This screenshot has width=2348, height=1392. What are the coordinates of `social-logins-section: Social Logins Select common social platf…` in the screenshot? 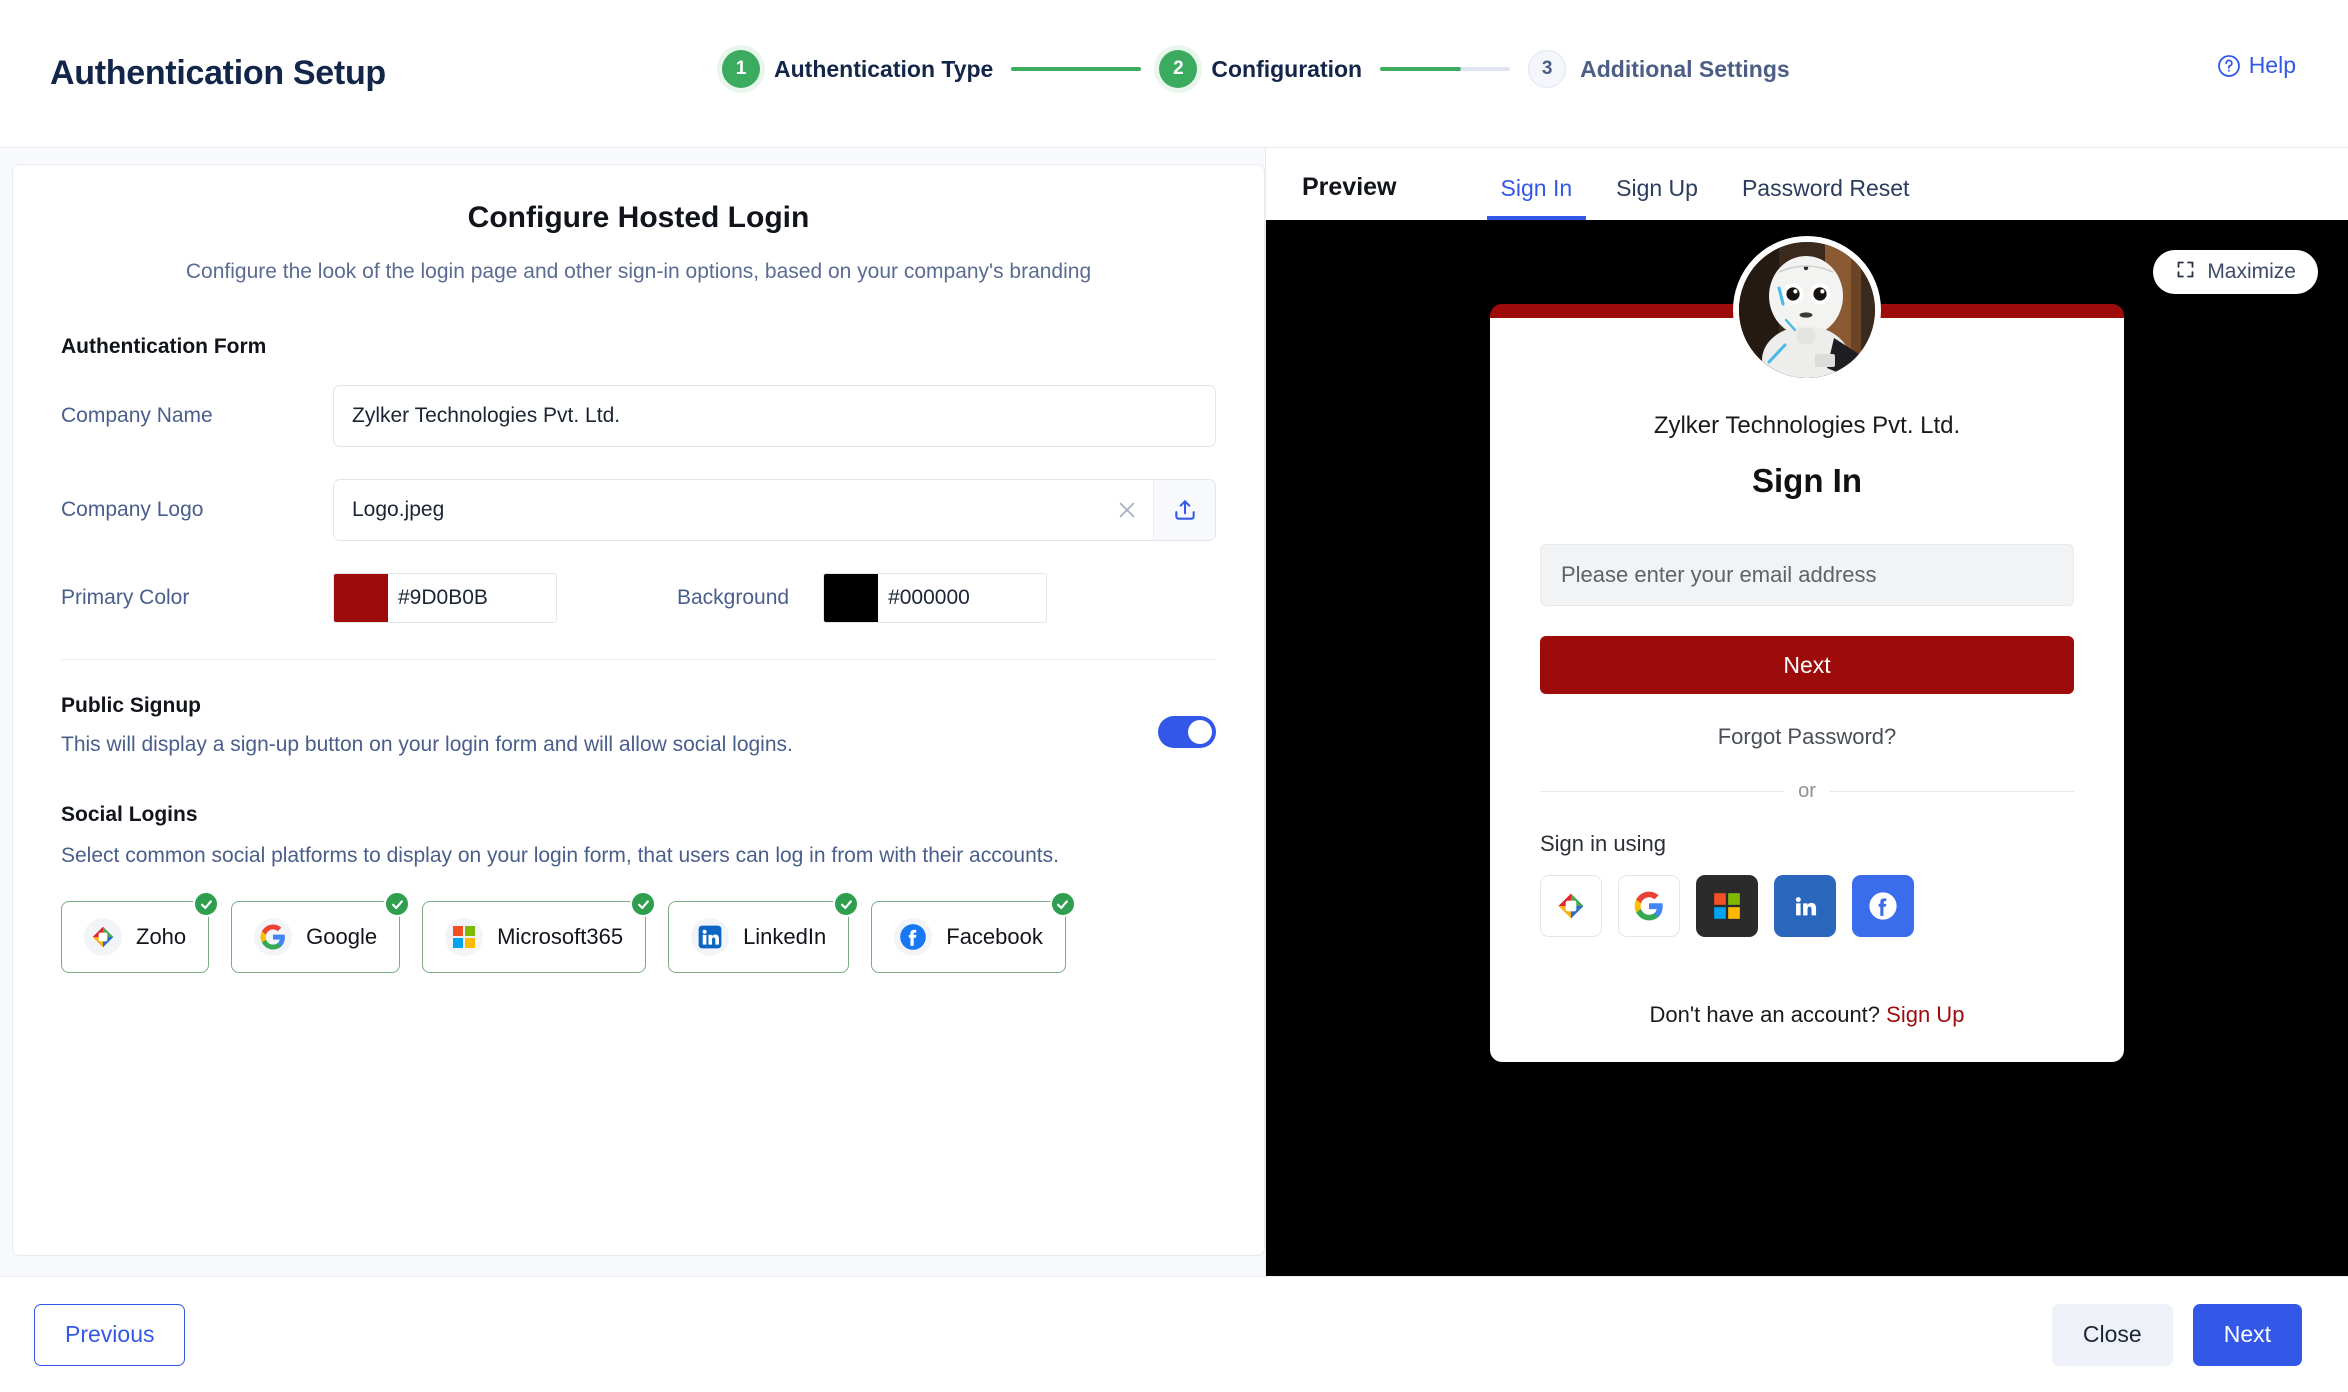 It's located at (638, 888).